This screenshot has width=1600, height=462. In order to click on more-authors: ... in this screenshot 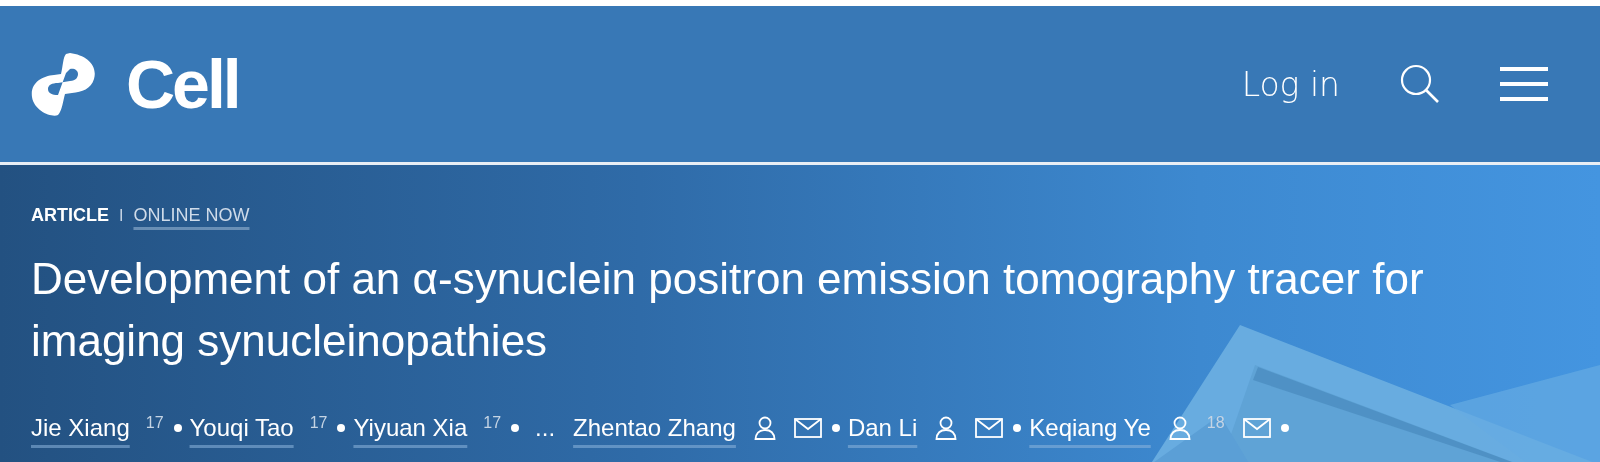, I will do `click(545, 428)`.